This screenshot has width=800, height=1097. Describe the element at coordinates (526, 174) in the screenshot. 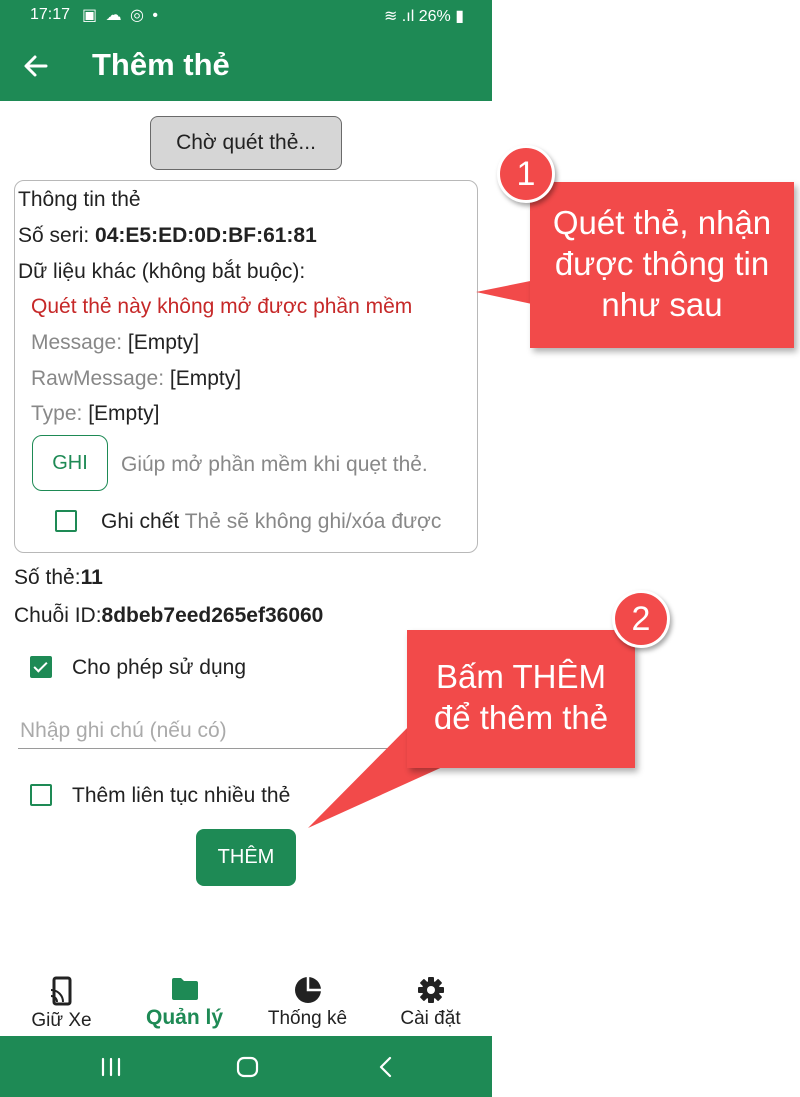

I see `callout-1-number: 1` at that location.